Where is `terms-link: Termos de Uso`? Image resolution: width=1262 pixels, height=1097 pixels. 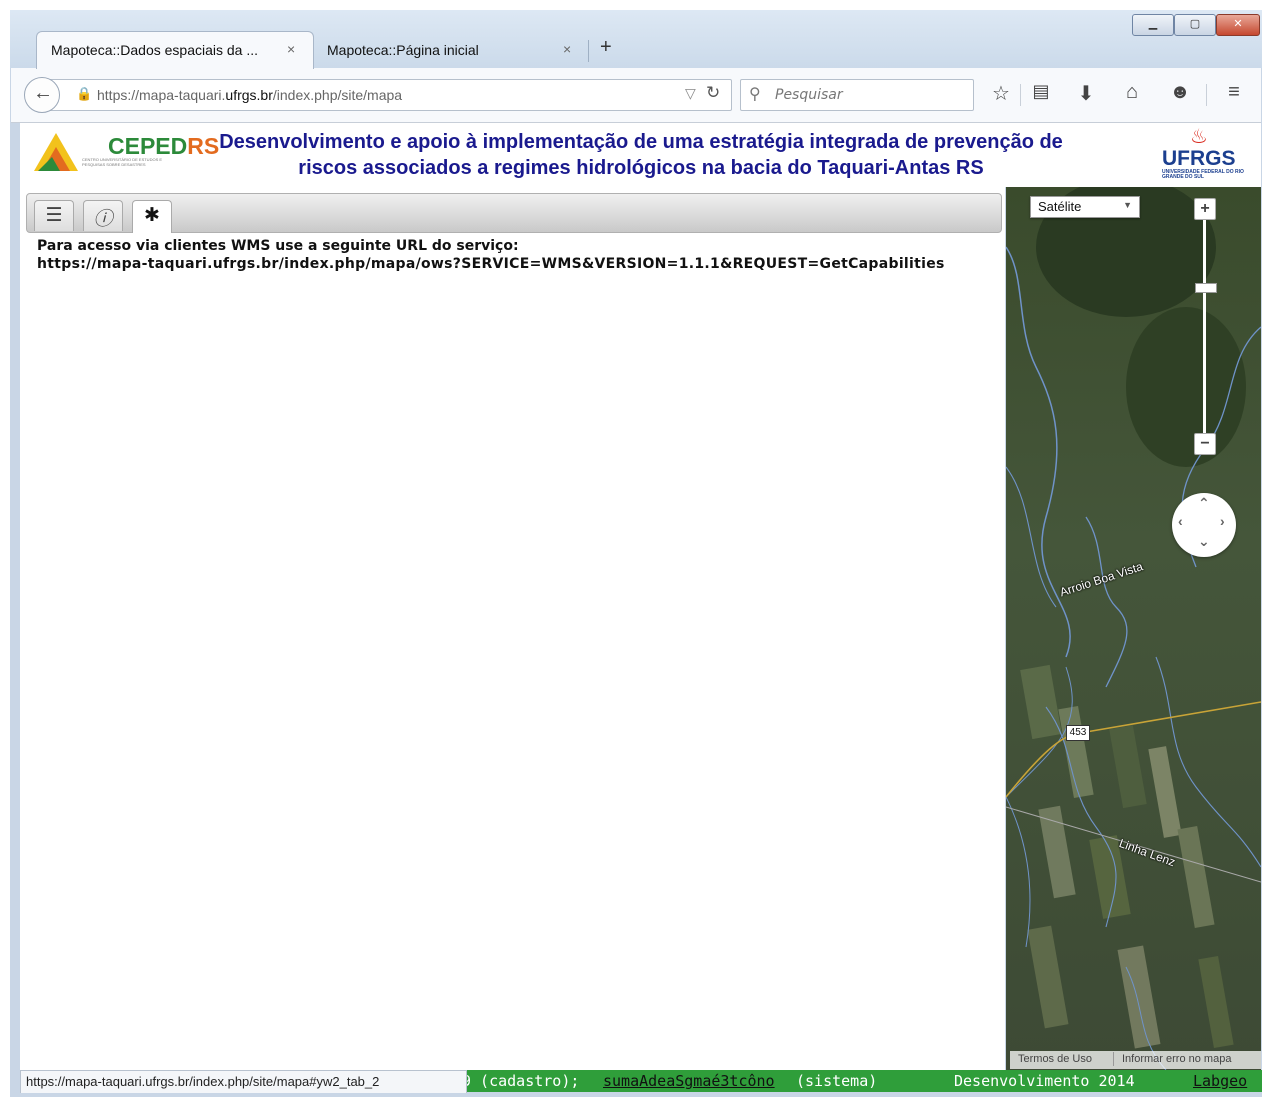
terms-link: Termos de Uso is located at coordinates (1055, 1059).